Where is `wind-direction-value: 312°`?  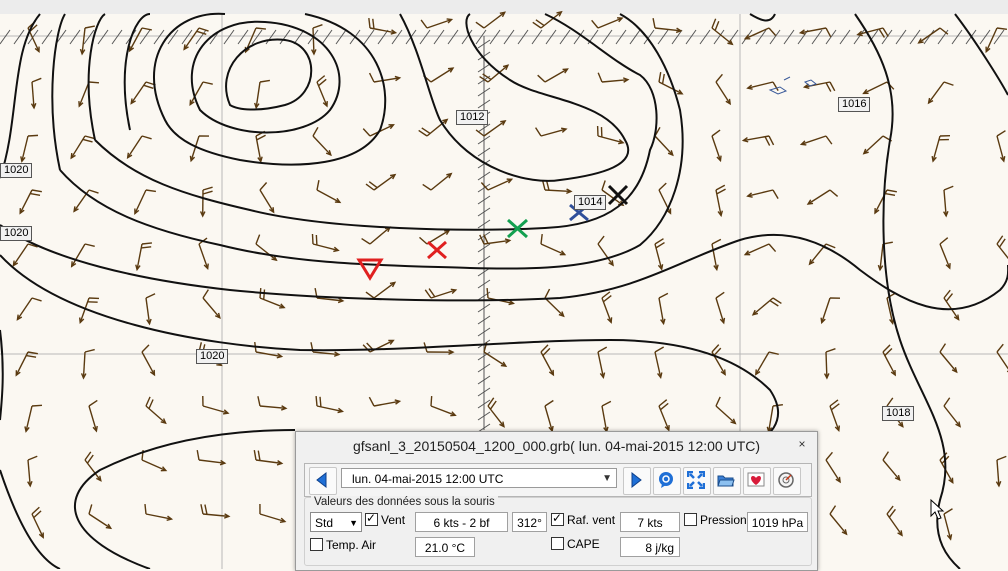
wind-direction-value: 312° is located at coordinates (529, 522).